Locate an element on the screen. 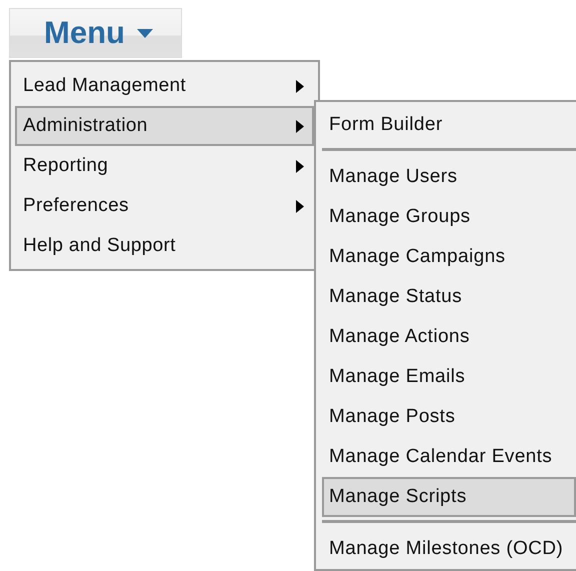 The height and width of the screenshot is (571, 576). submenu-item: Form Builder is located at coordinates (449, 125).